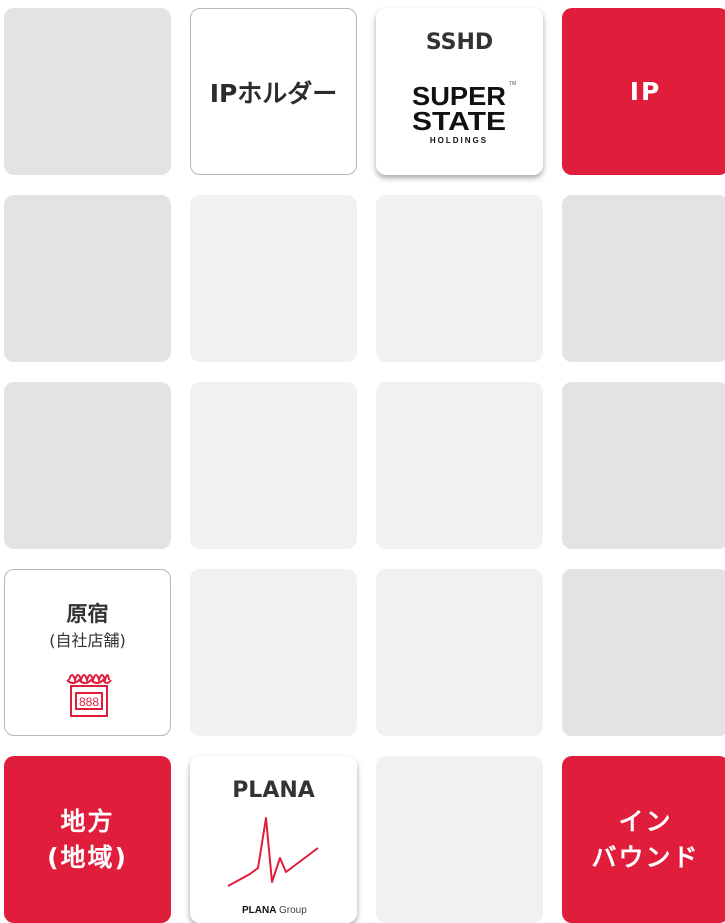 Image resolution: width=725 pixels, height=923 pixels. I want to click on super-state-logo: SUPER STATE HOLDINGS TM, so click(464, 113).